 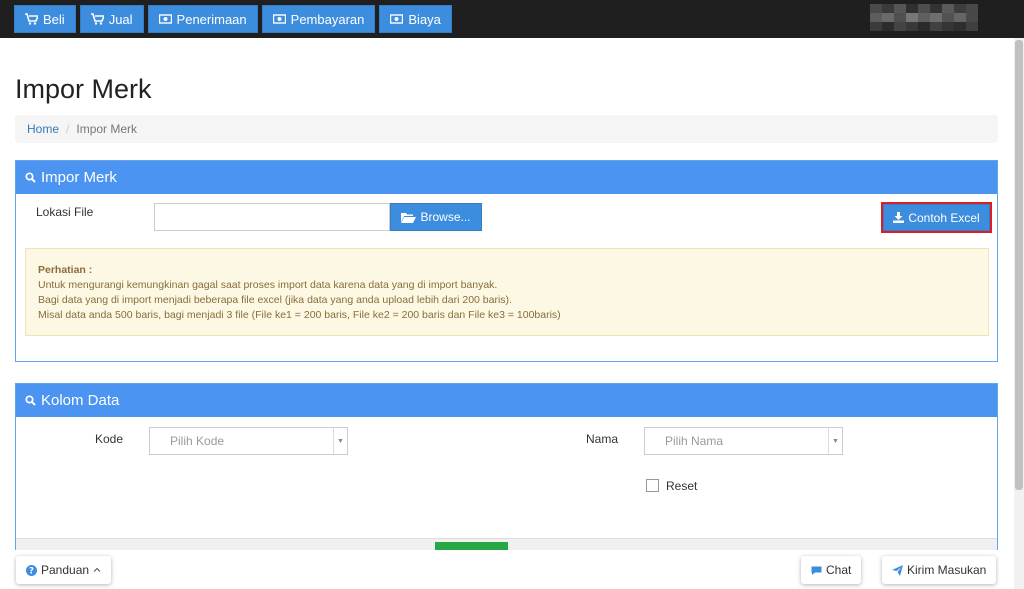 I want to click on kode-select: Pilih Kode ▼, so click(x=248, y=441).